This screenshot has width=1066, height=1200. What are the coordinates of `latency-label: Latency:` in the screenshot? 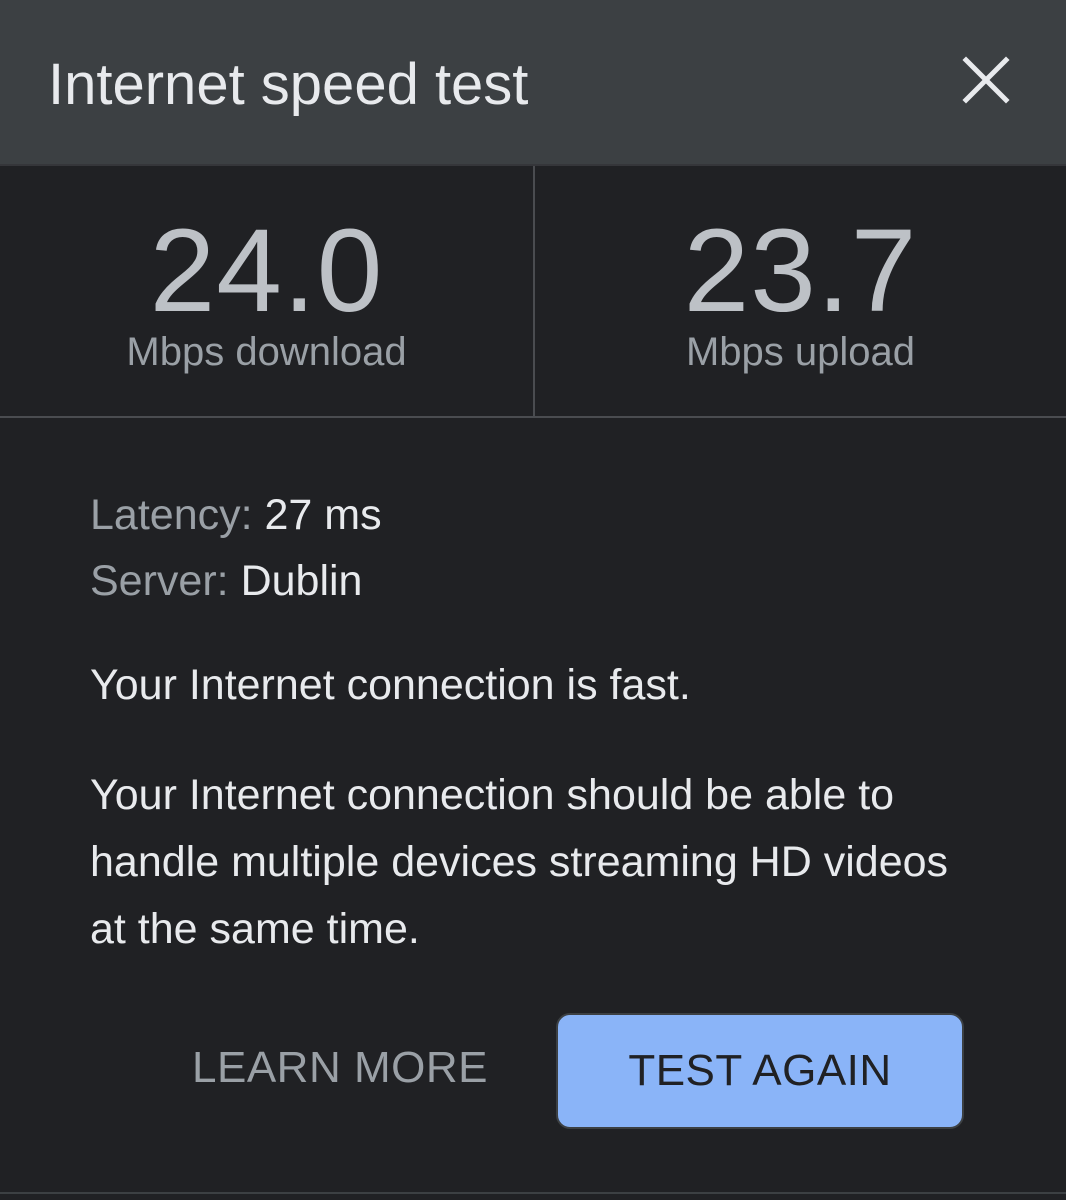 It's located at (171, 515).